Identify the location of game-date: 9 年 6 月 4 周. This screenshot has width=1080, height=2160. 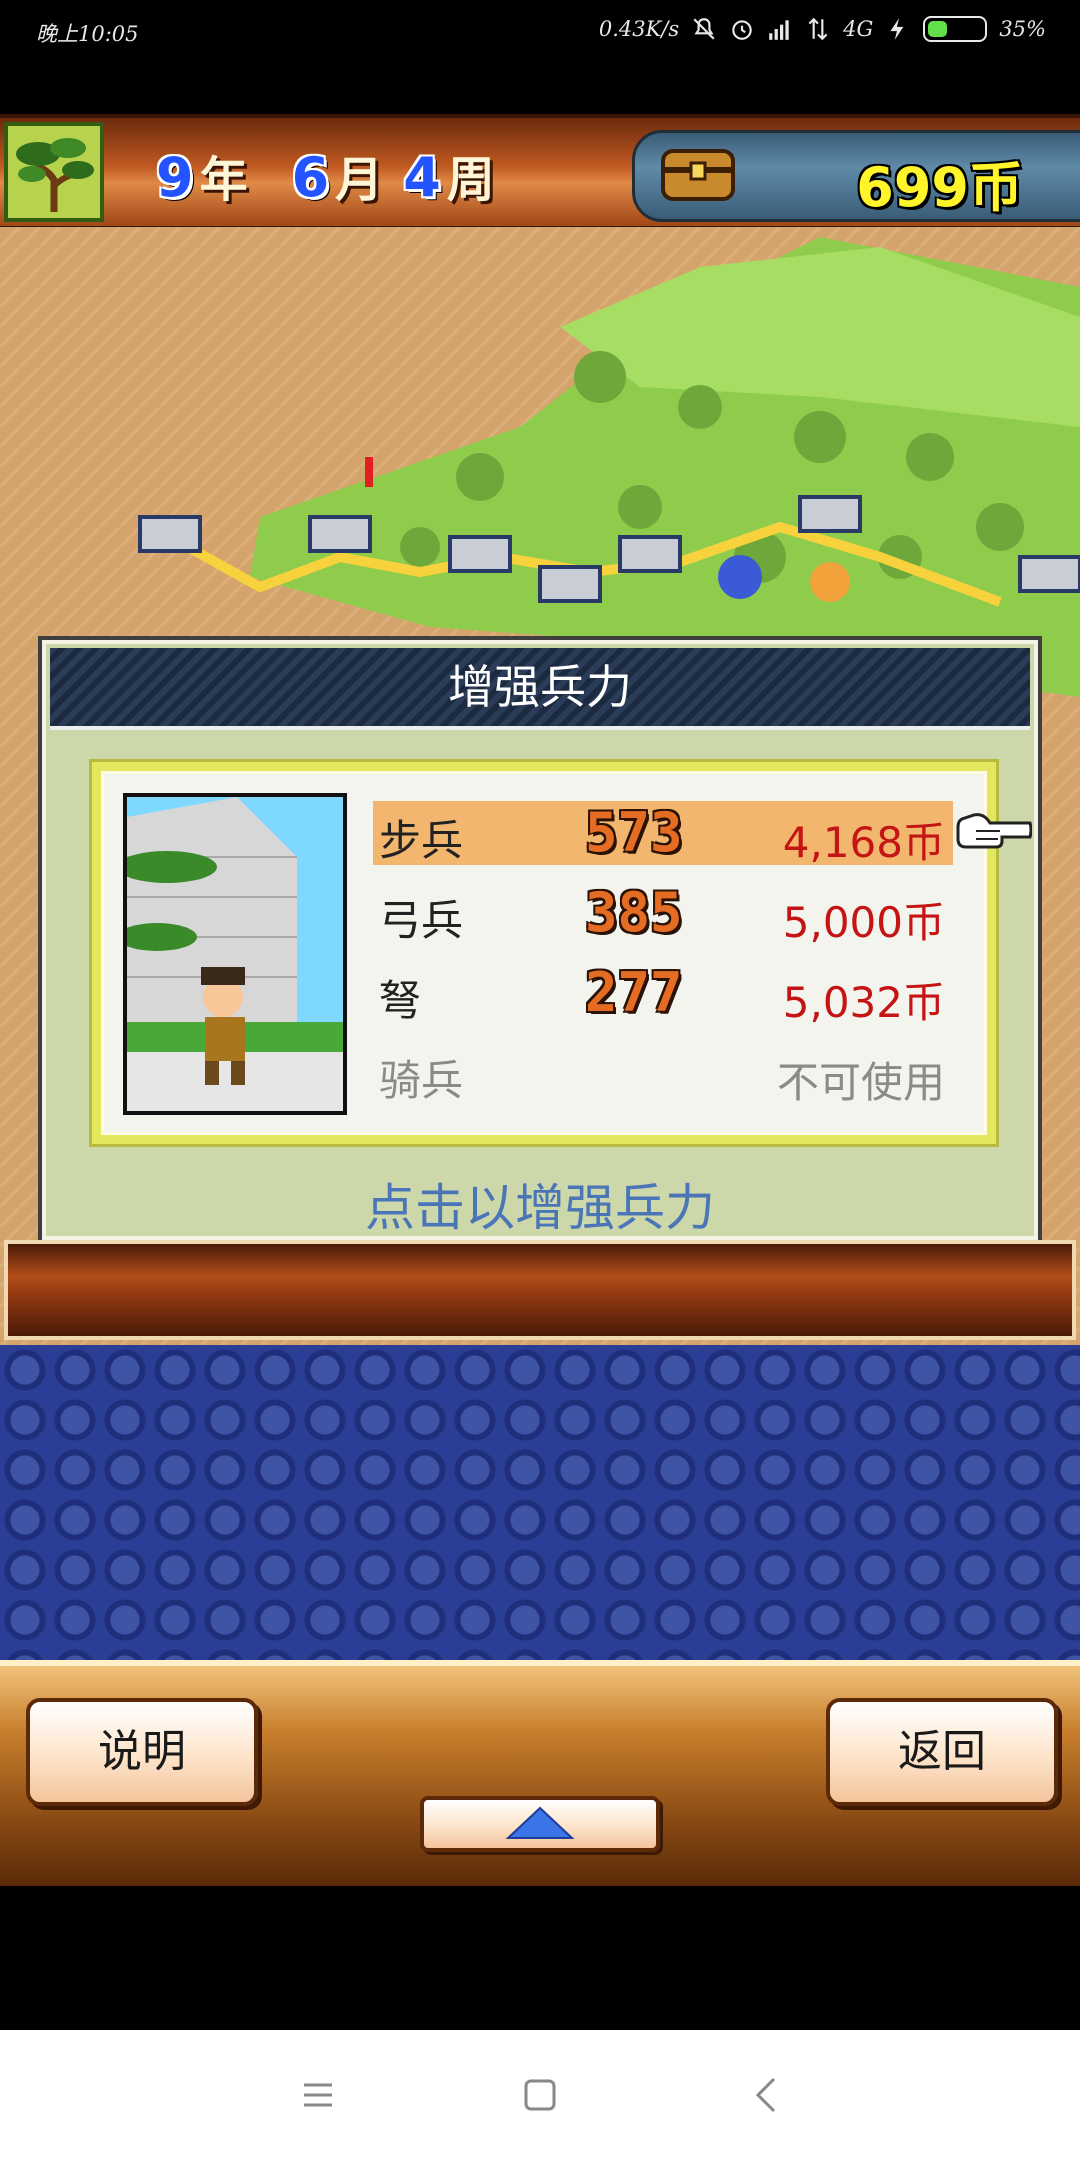
(344, 175).